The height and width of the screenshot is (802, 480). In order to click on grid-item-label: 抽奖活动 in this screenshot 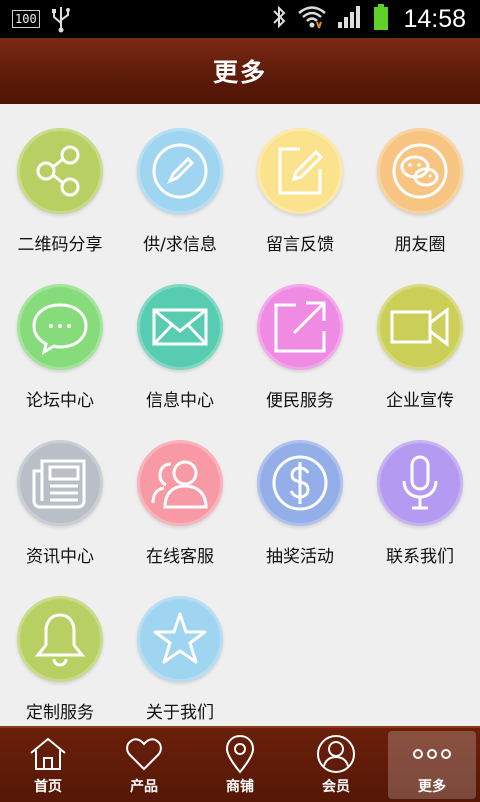, I will do `click(300, 557)`.